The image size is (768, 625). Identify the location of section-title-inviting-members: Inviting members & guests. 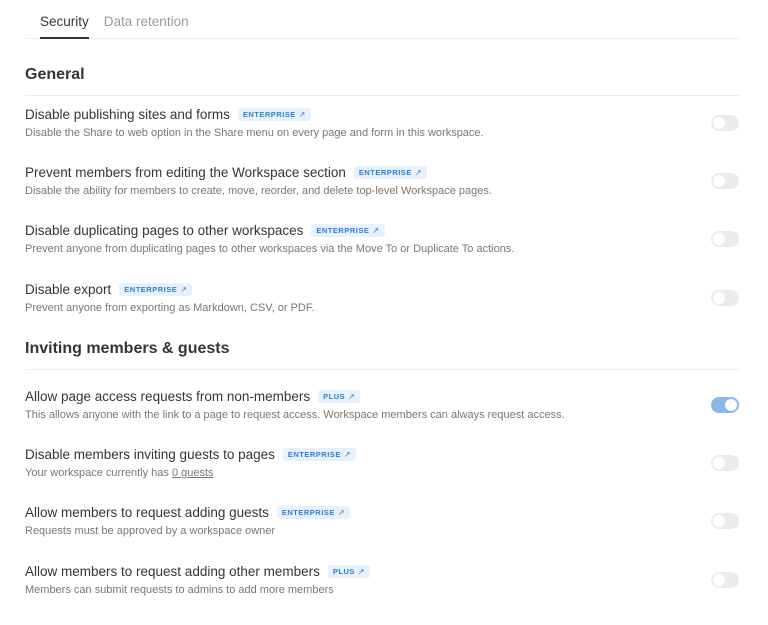
(382, 355).